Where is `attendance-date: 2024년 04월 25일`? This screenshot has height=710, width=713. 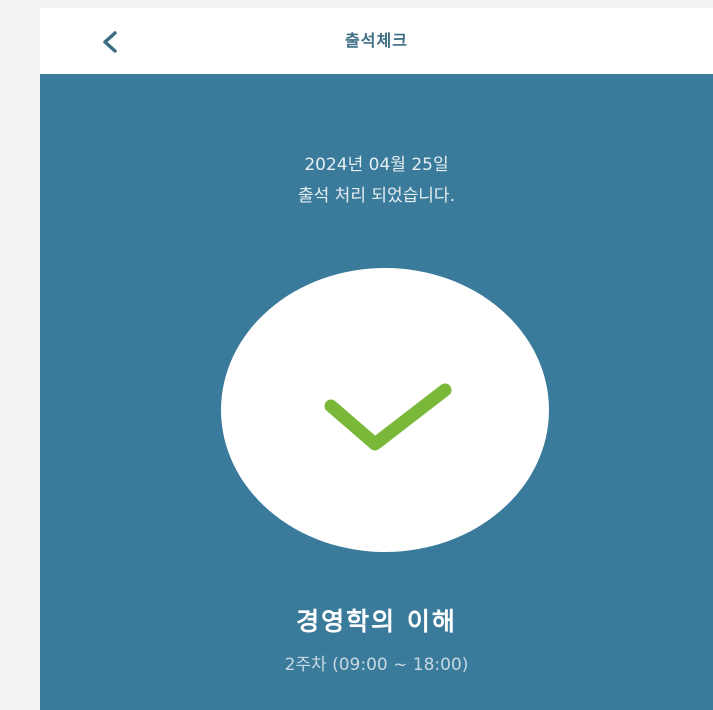 attendance-date: 2024년 04월 25일 is located at coordinates (376, 165).